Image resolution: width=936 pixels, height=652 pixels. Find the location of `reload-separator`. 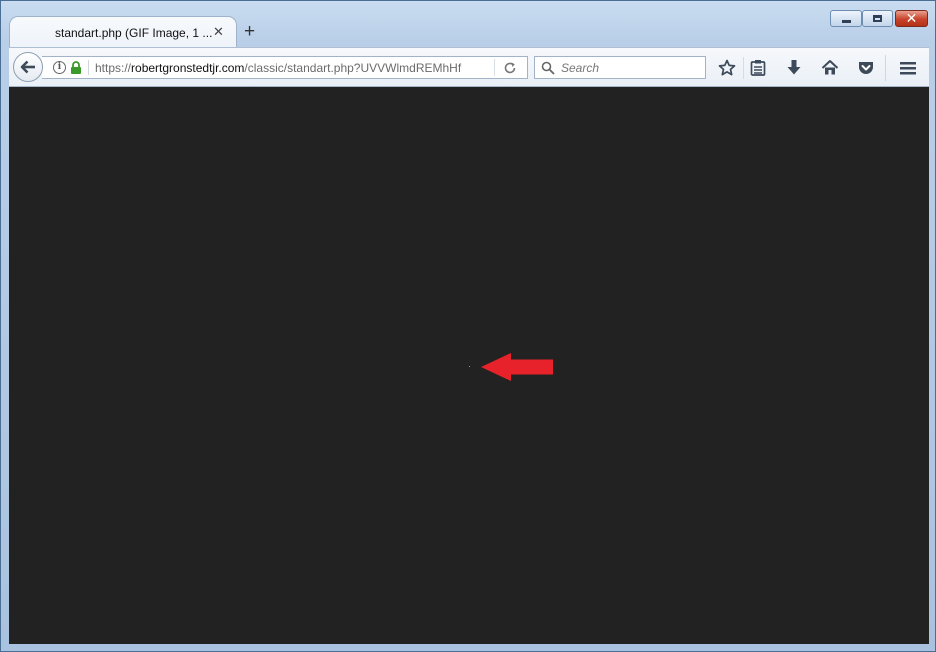

reload-separator is located at coordinates (494, 67).